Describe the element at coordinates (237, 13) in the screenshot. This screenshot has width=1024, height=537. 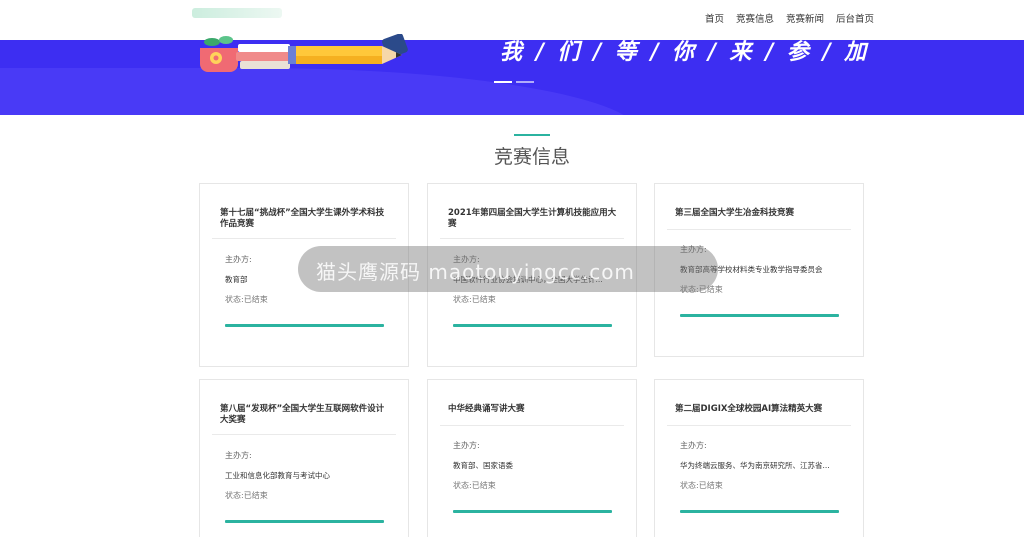
I see `site-logo` at that location.